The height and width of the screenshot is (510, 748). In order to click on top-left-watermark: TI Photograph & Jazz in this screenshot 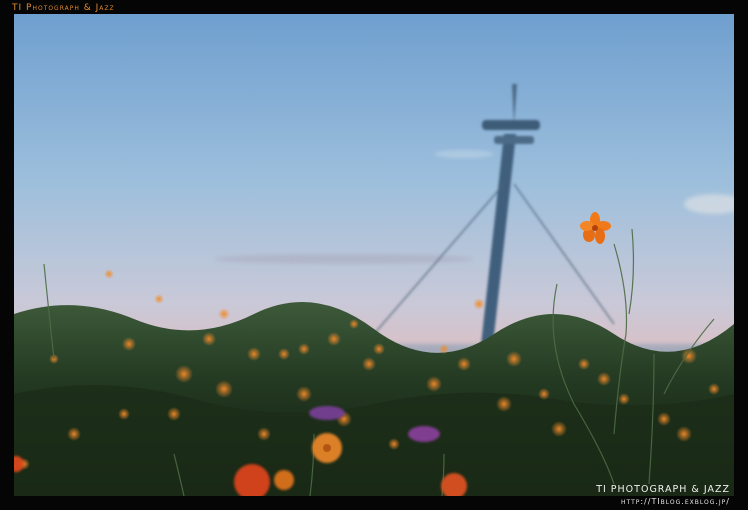, I will do `click(63, 8)`.